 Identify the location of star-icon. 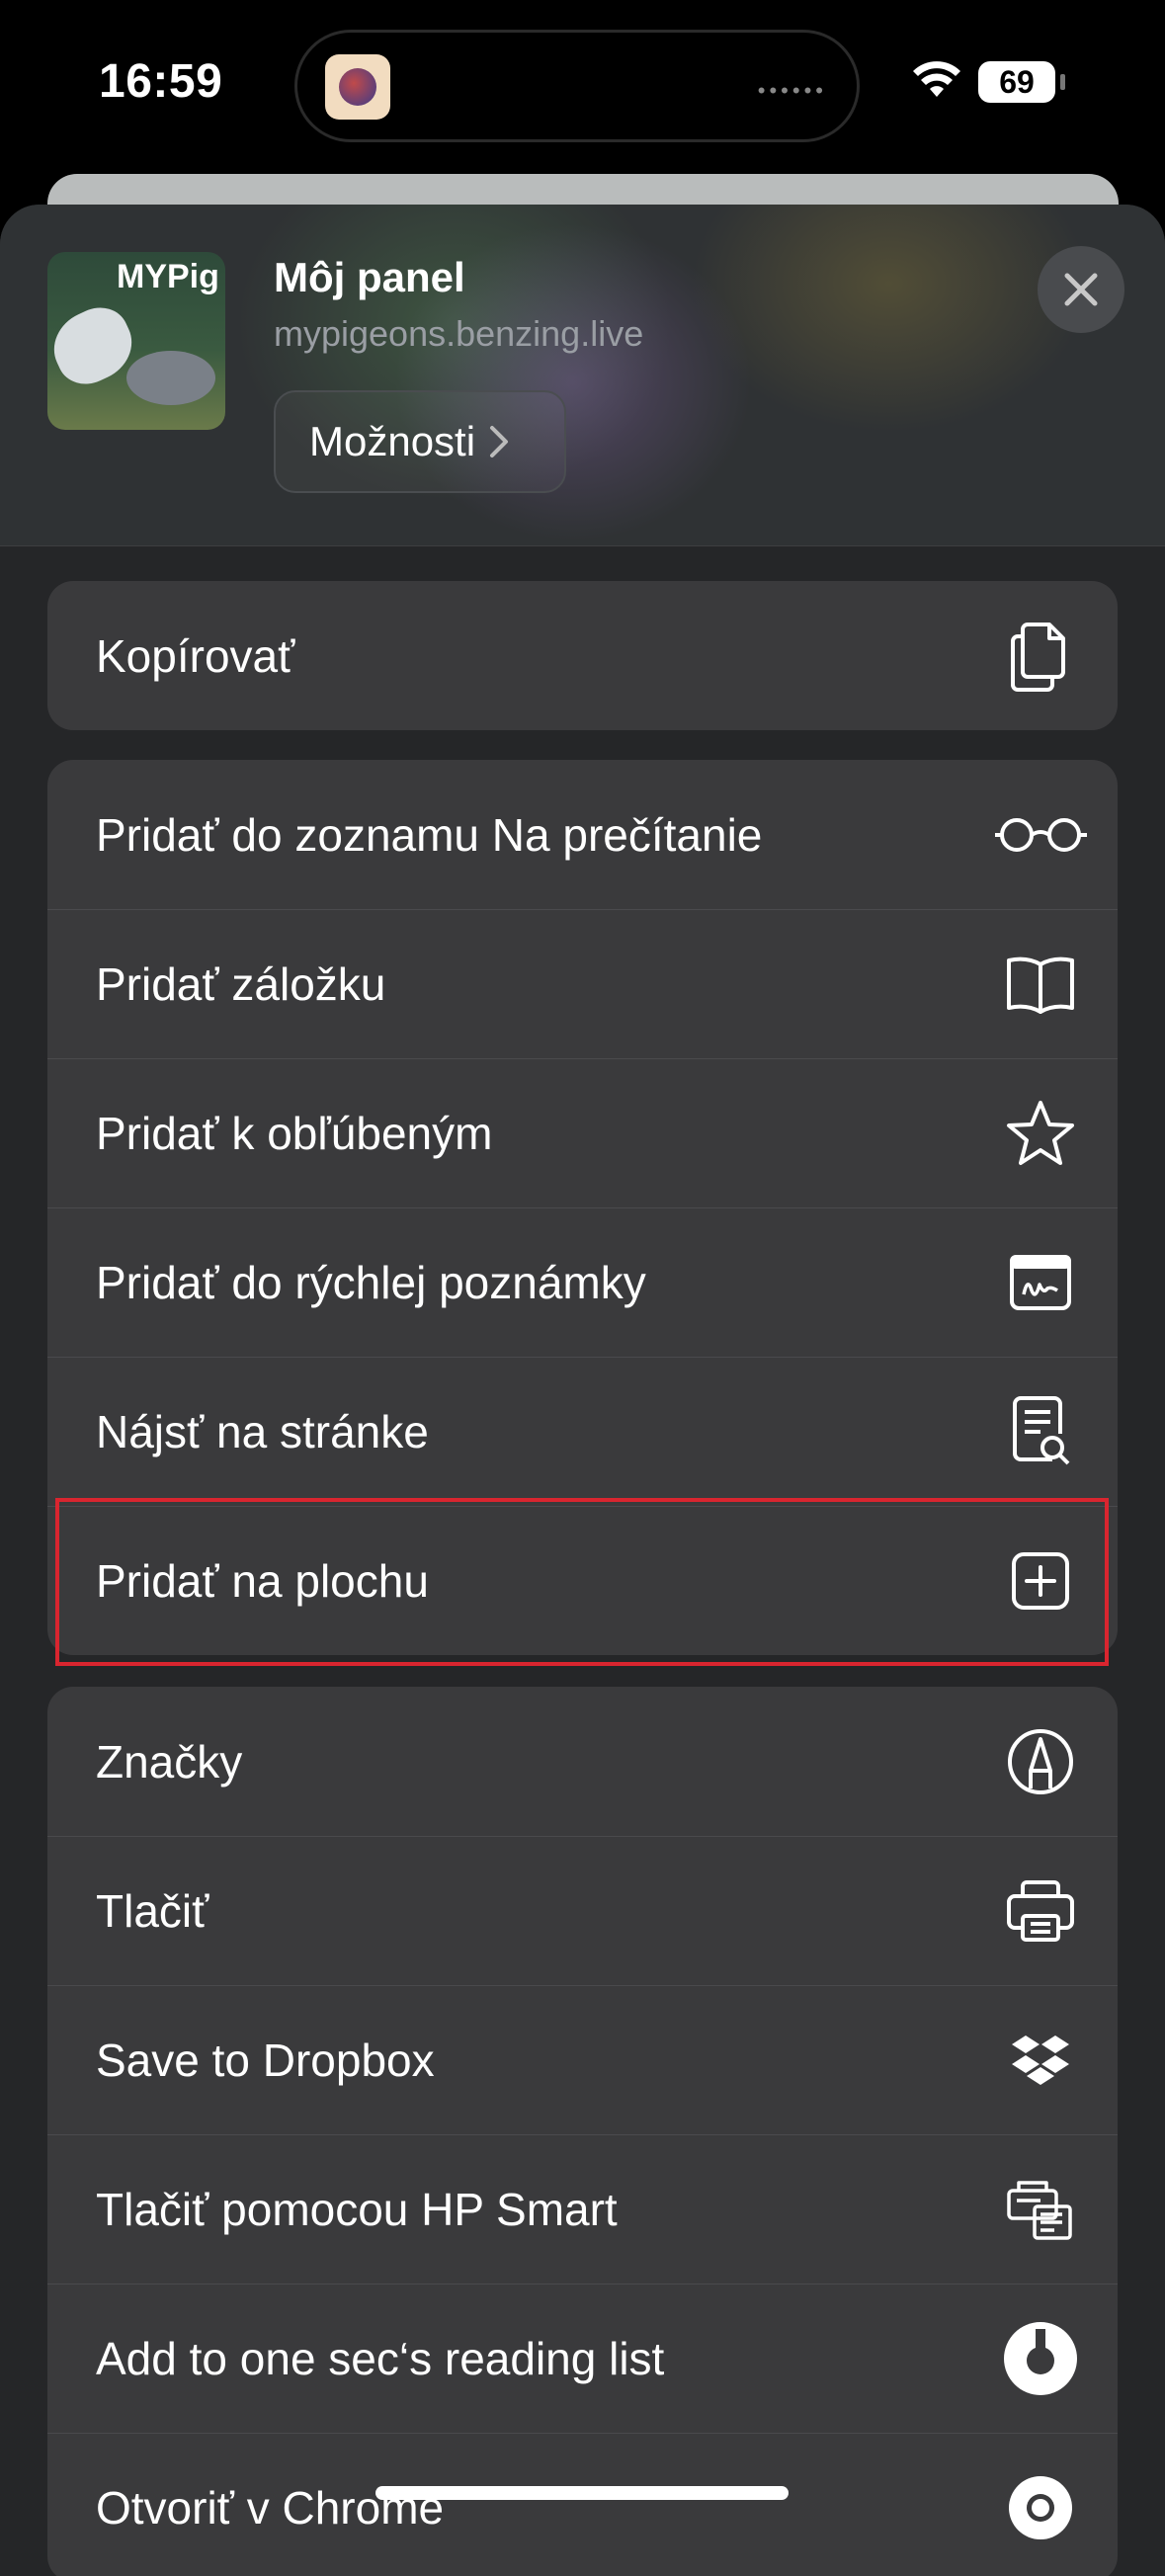
(1040, 1133).